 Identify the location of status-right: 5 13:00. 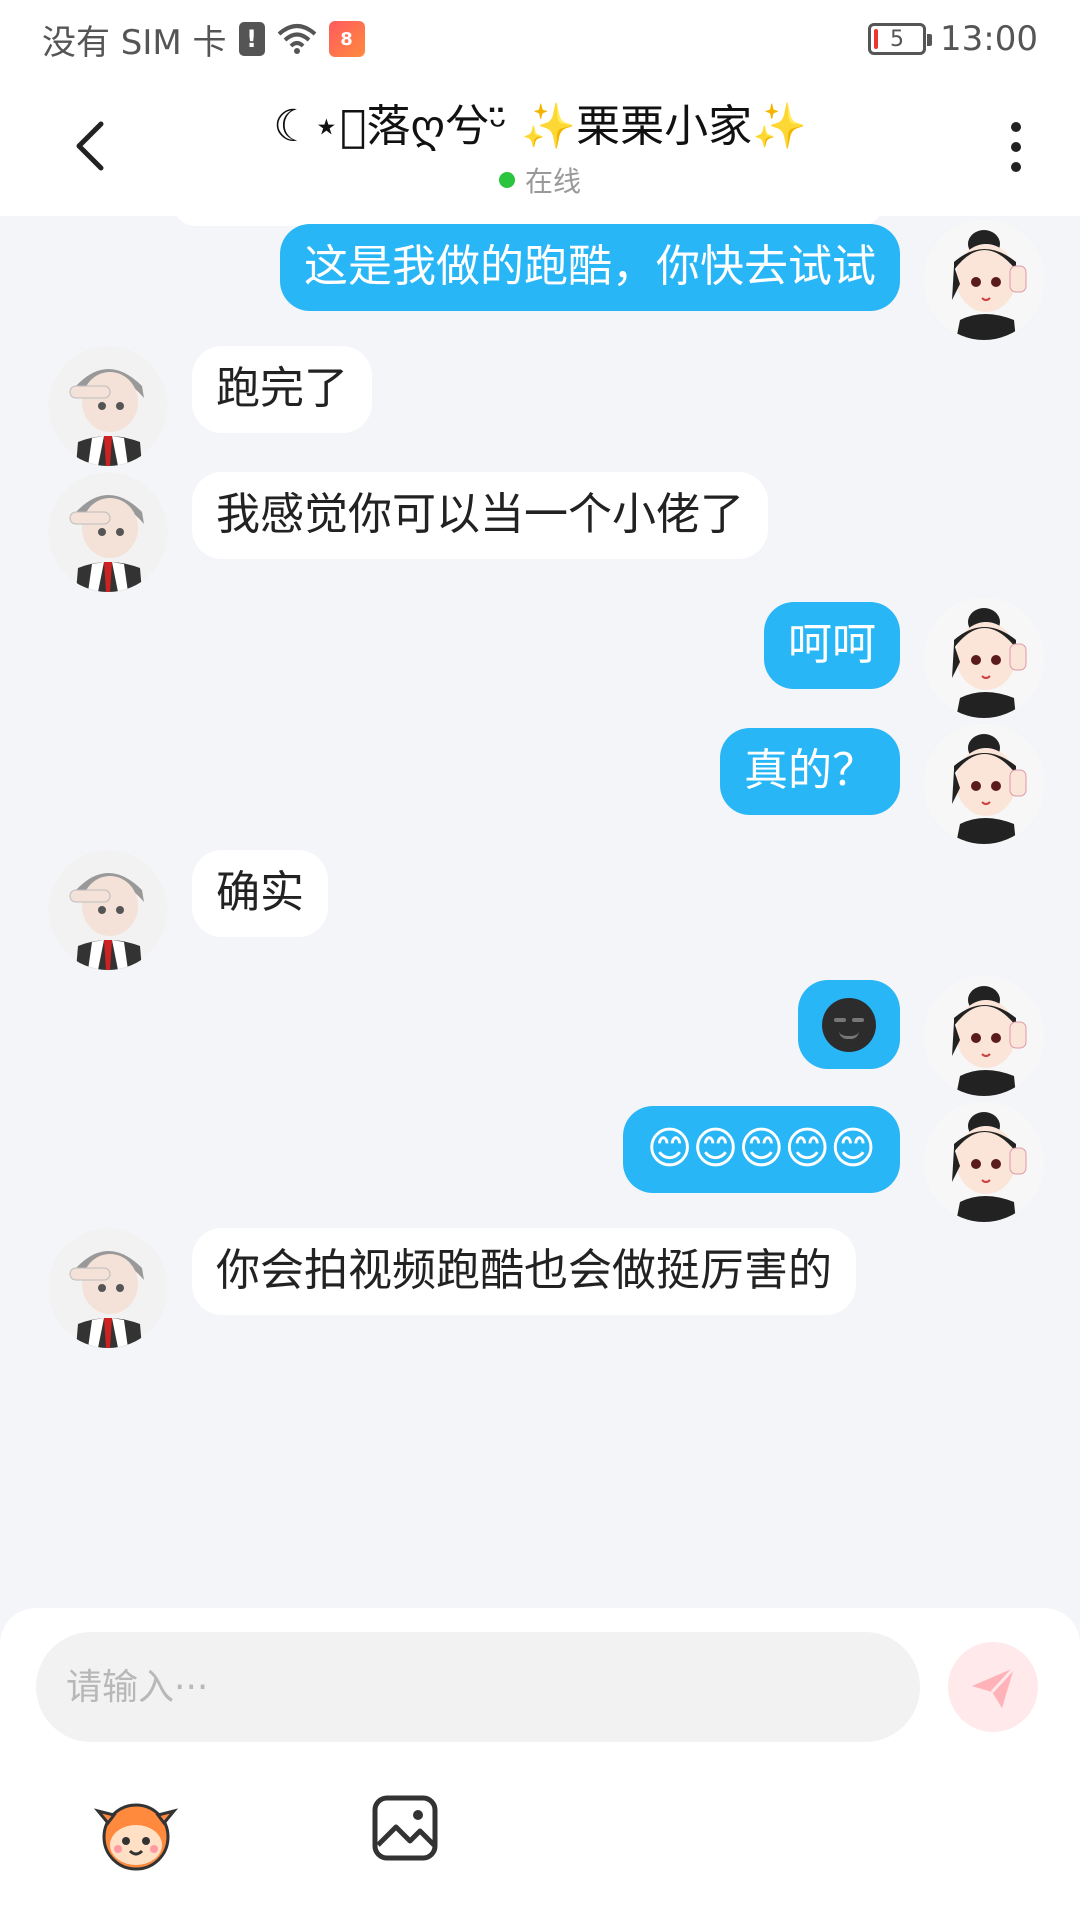
(953, 39).